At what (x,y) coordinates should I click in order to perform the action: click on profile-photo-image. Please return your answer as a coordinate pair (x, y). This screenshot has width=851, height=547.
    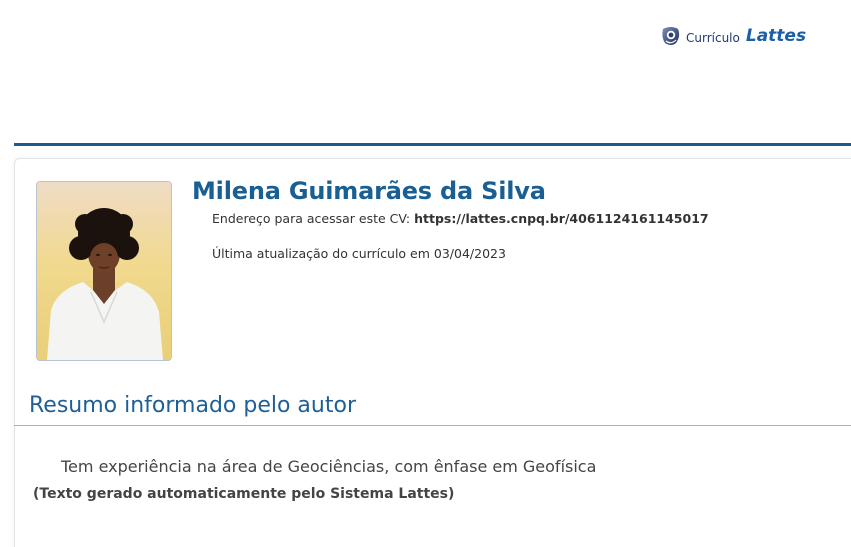
    Looking at the image, I should click on (104, 271).